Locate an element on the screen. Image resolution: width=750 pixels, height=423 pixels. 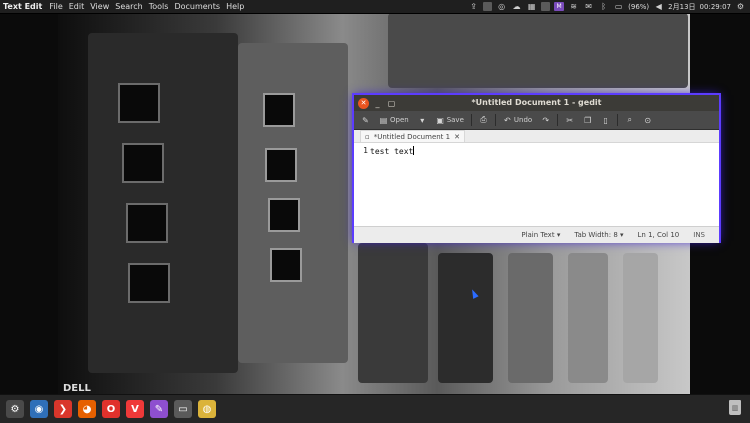
editor-line: test text is located at coordinates (392, 186).